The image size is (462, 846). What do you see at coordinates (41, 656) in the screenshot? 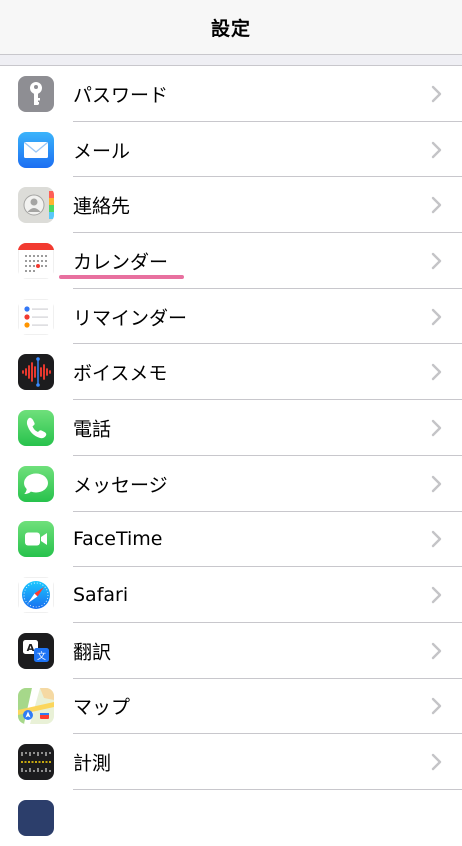
I see `svg-text: 文` at bounding box center [41, 656].